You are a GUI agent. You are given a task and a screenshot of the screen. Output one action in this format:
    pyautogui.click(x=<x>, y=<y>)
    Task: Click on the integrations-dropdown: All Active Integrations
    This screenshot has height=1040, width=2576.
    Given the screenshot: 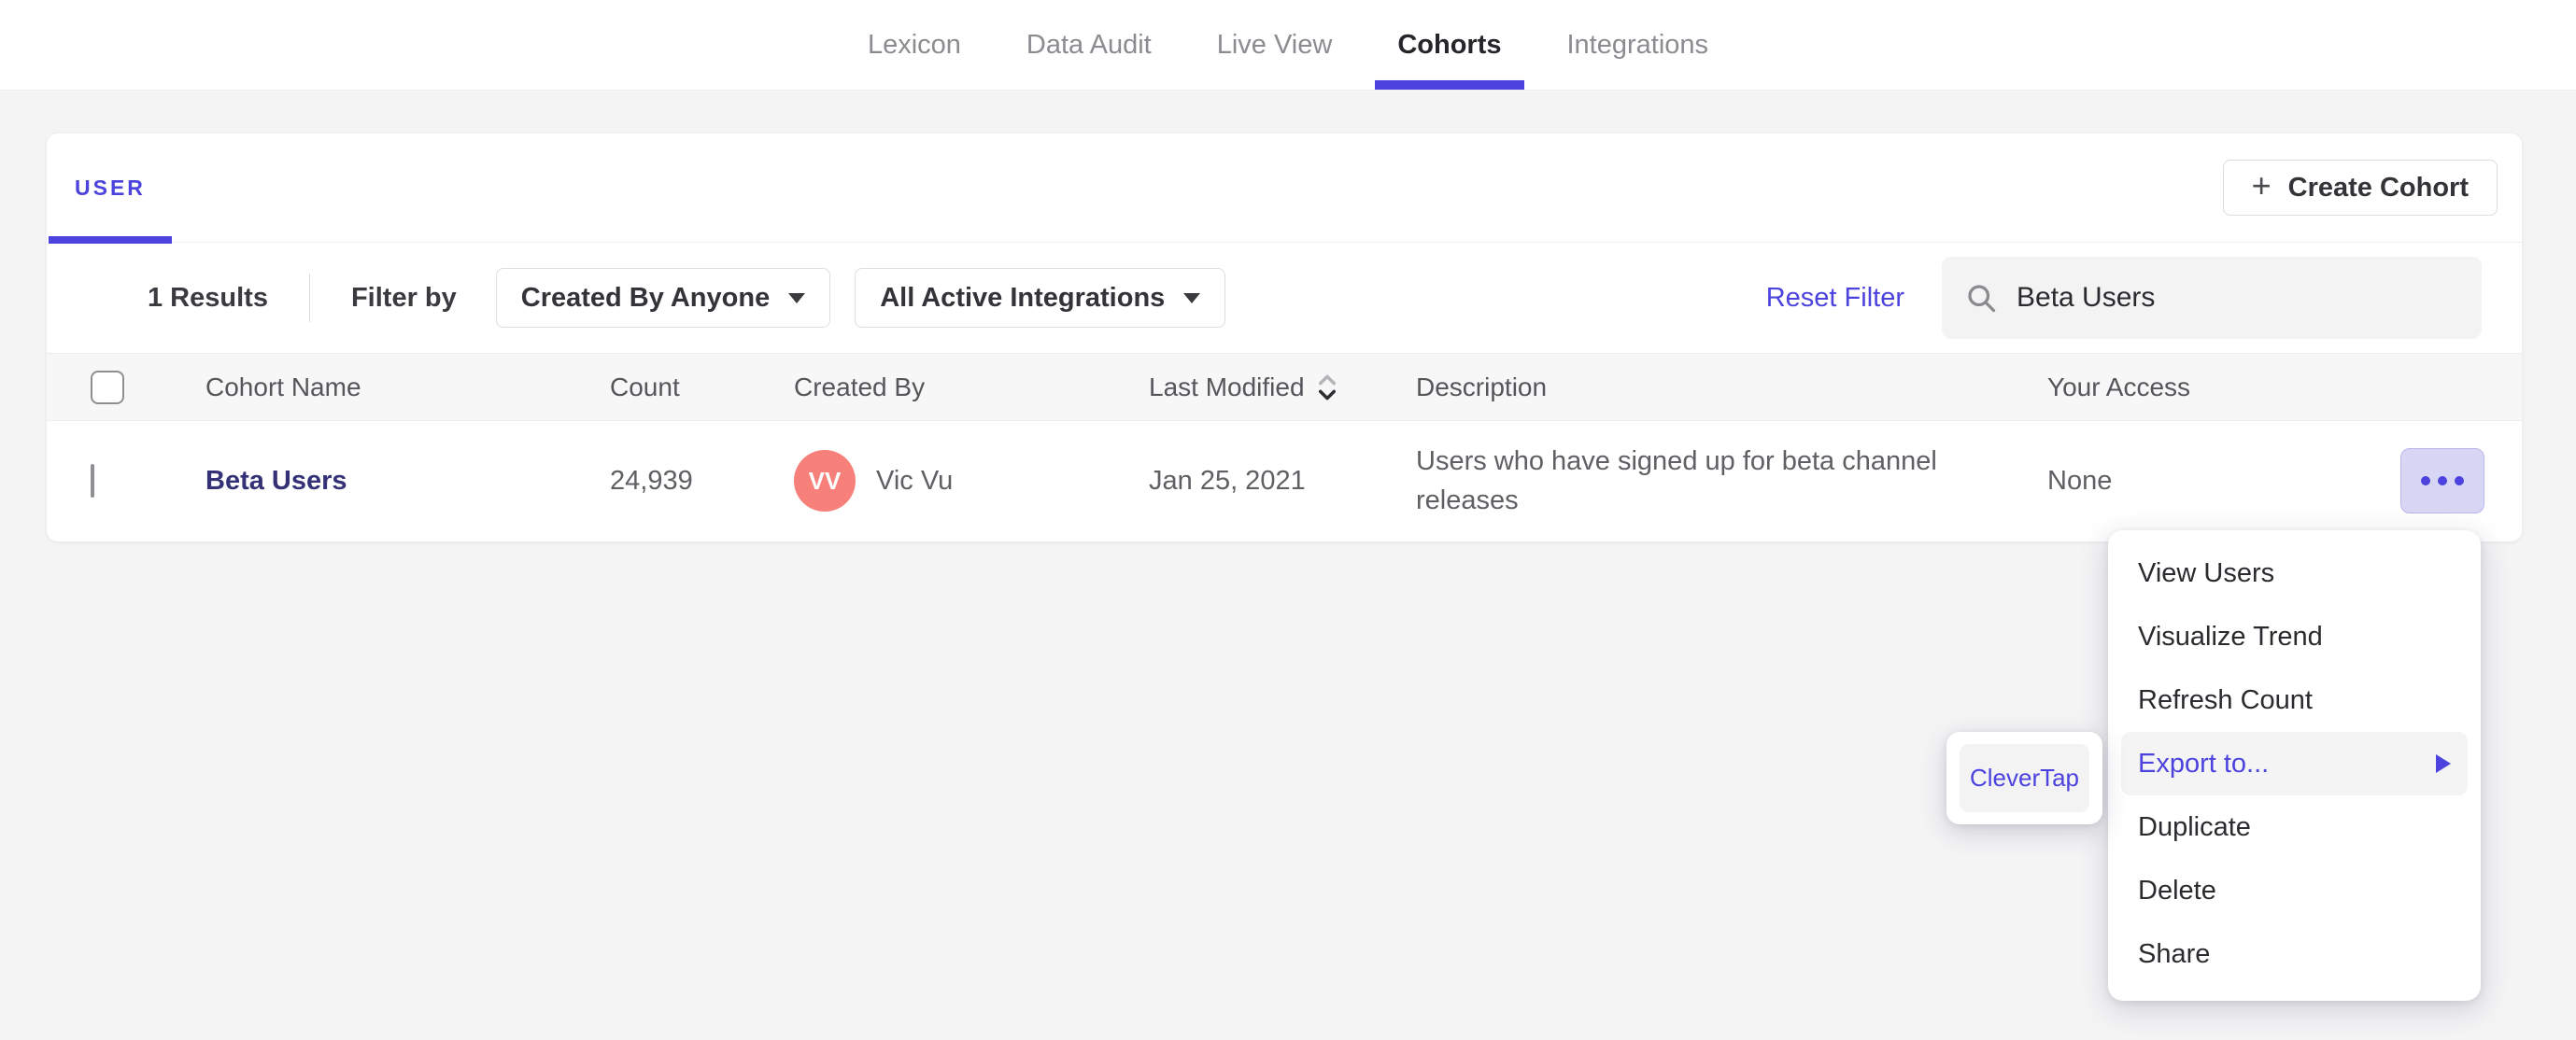 What is the action you would take?
    pyautogui.click(x=1040, y=298)
    